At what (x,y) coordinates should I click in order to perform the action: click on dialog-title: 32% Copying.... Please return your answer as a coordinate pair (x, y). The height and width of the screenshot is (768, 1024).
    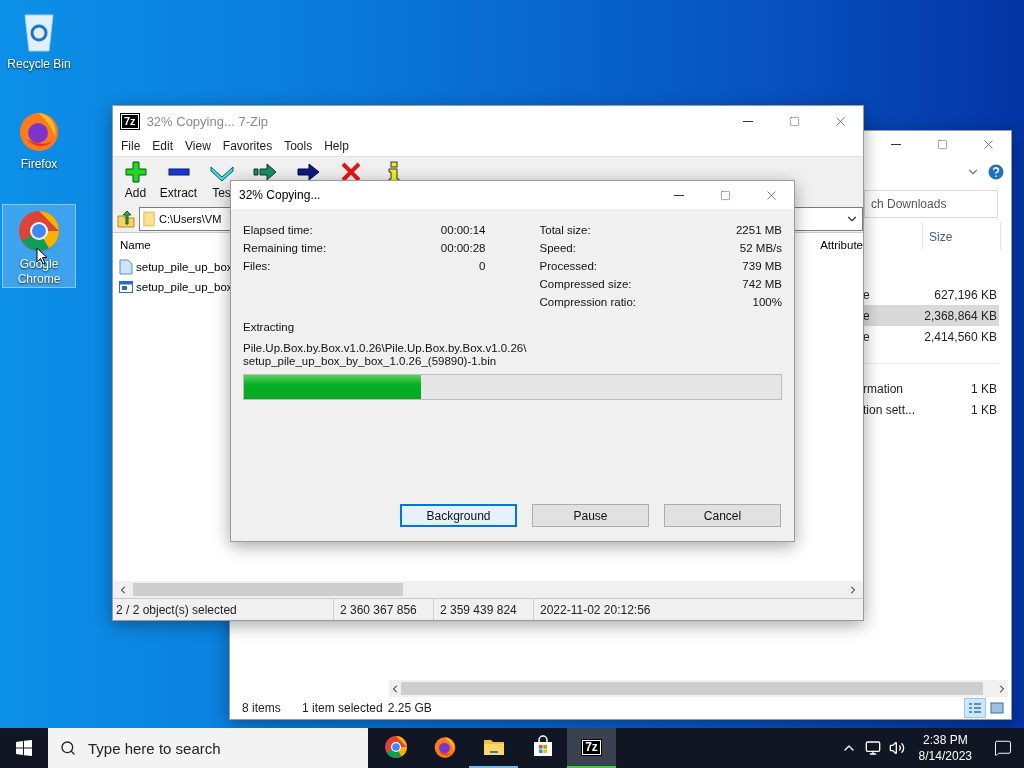
    Looking at the image, I should click on (280, 195).